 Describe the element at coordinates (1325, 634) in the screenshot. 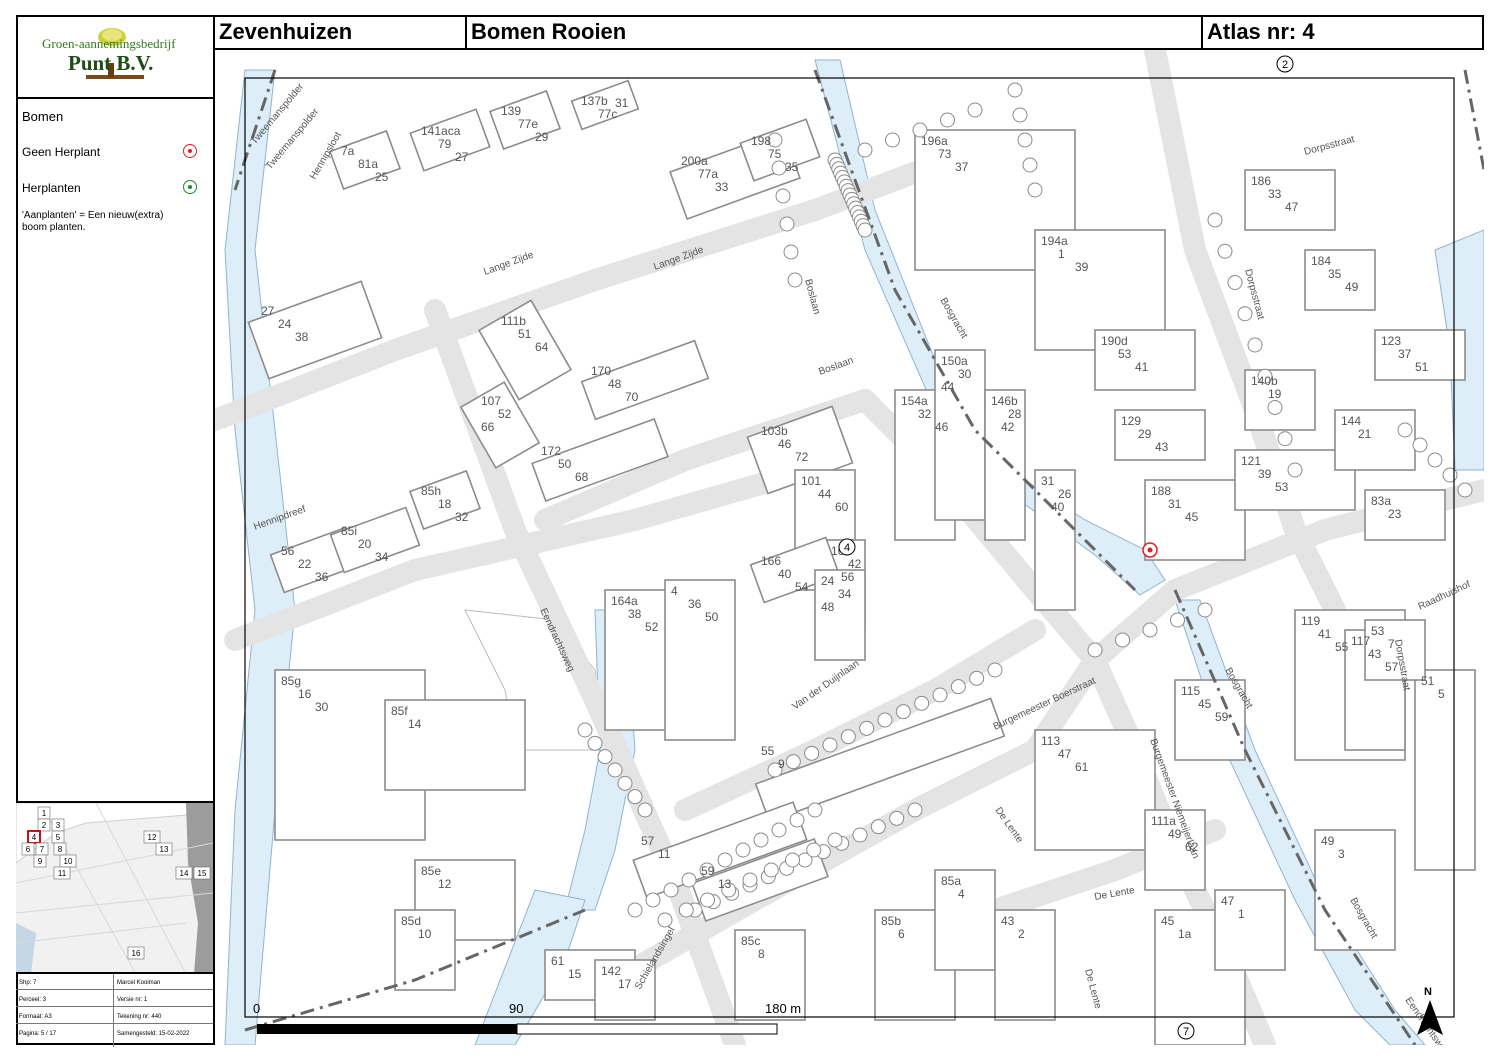

I see `house-number: 41` at that location.